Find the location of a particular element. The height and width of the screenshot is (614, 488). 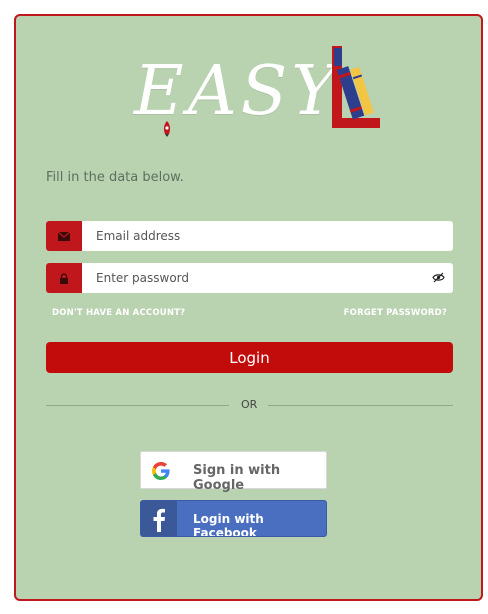

facebook-login-button: Login with Facebook is located at coordinates (233, 518).